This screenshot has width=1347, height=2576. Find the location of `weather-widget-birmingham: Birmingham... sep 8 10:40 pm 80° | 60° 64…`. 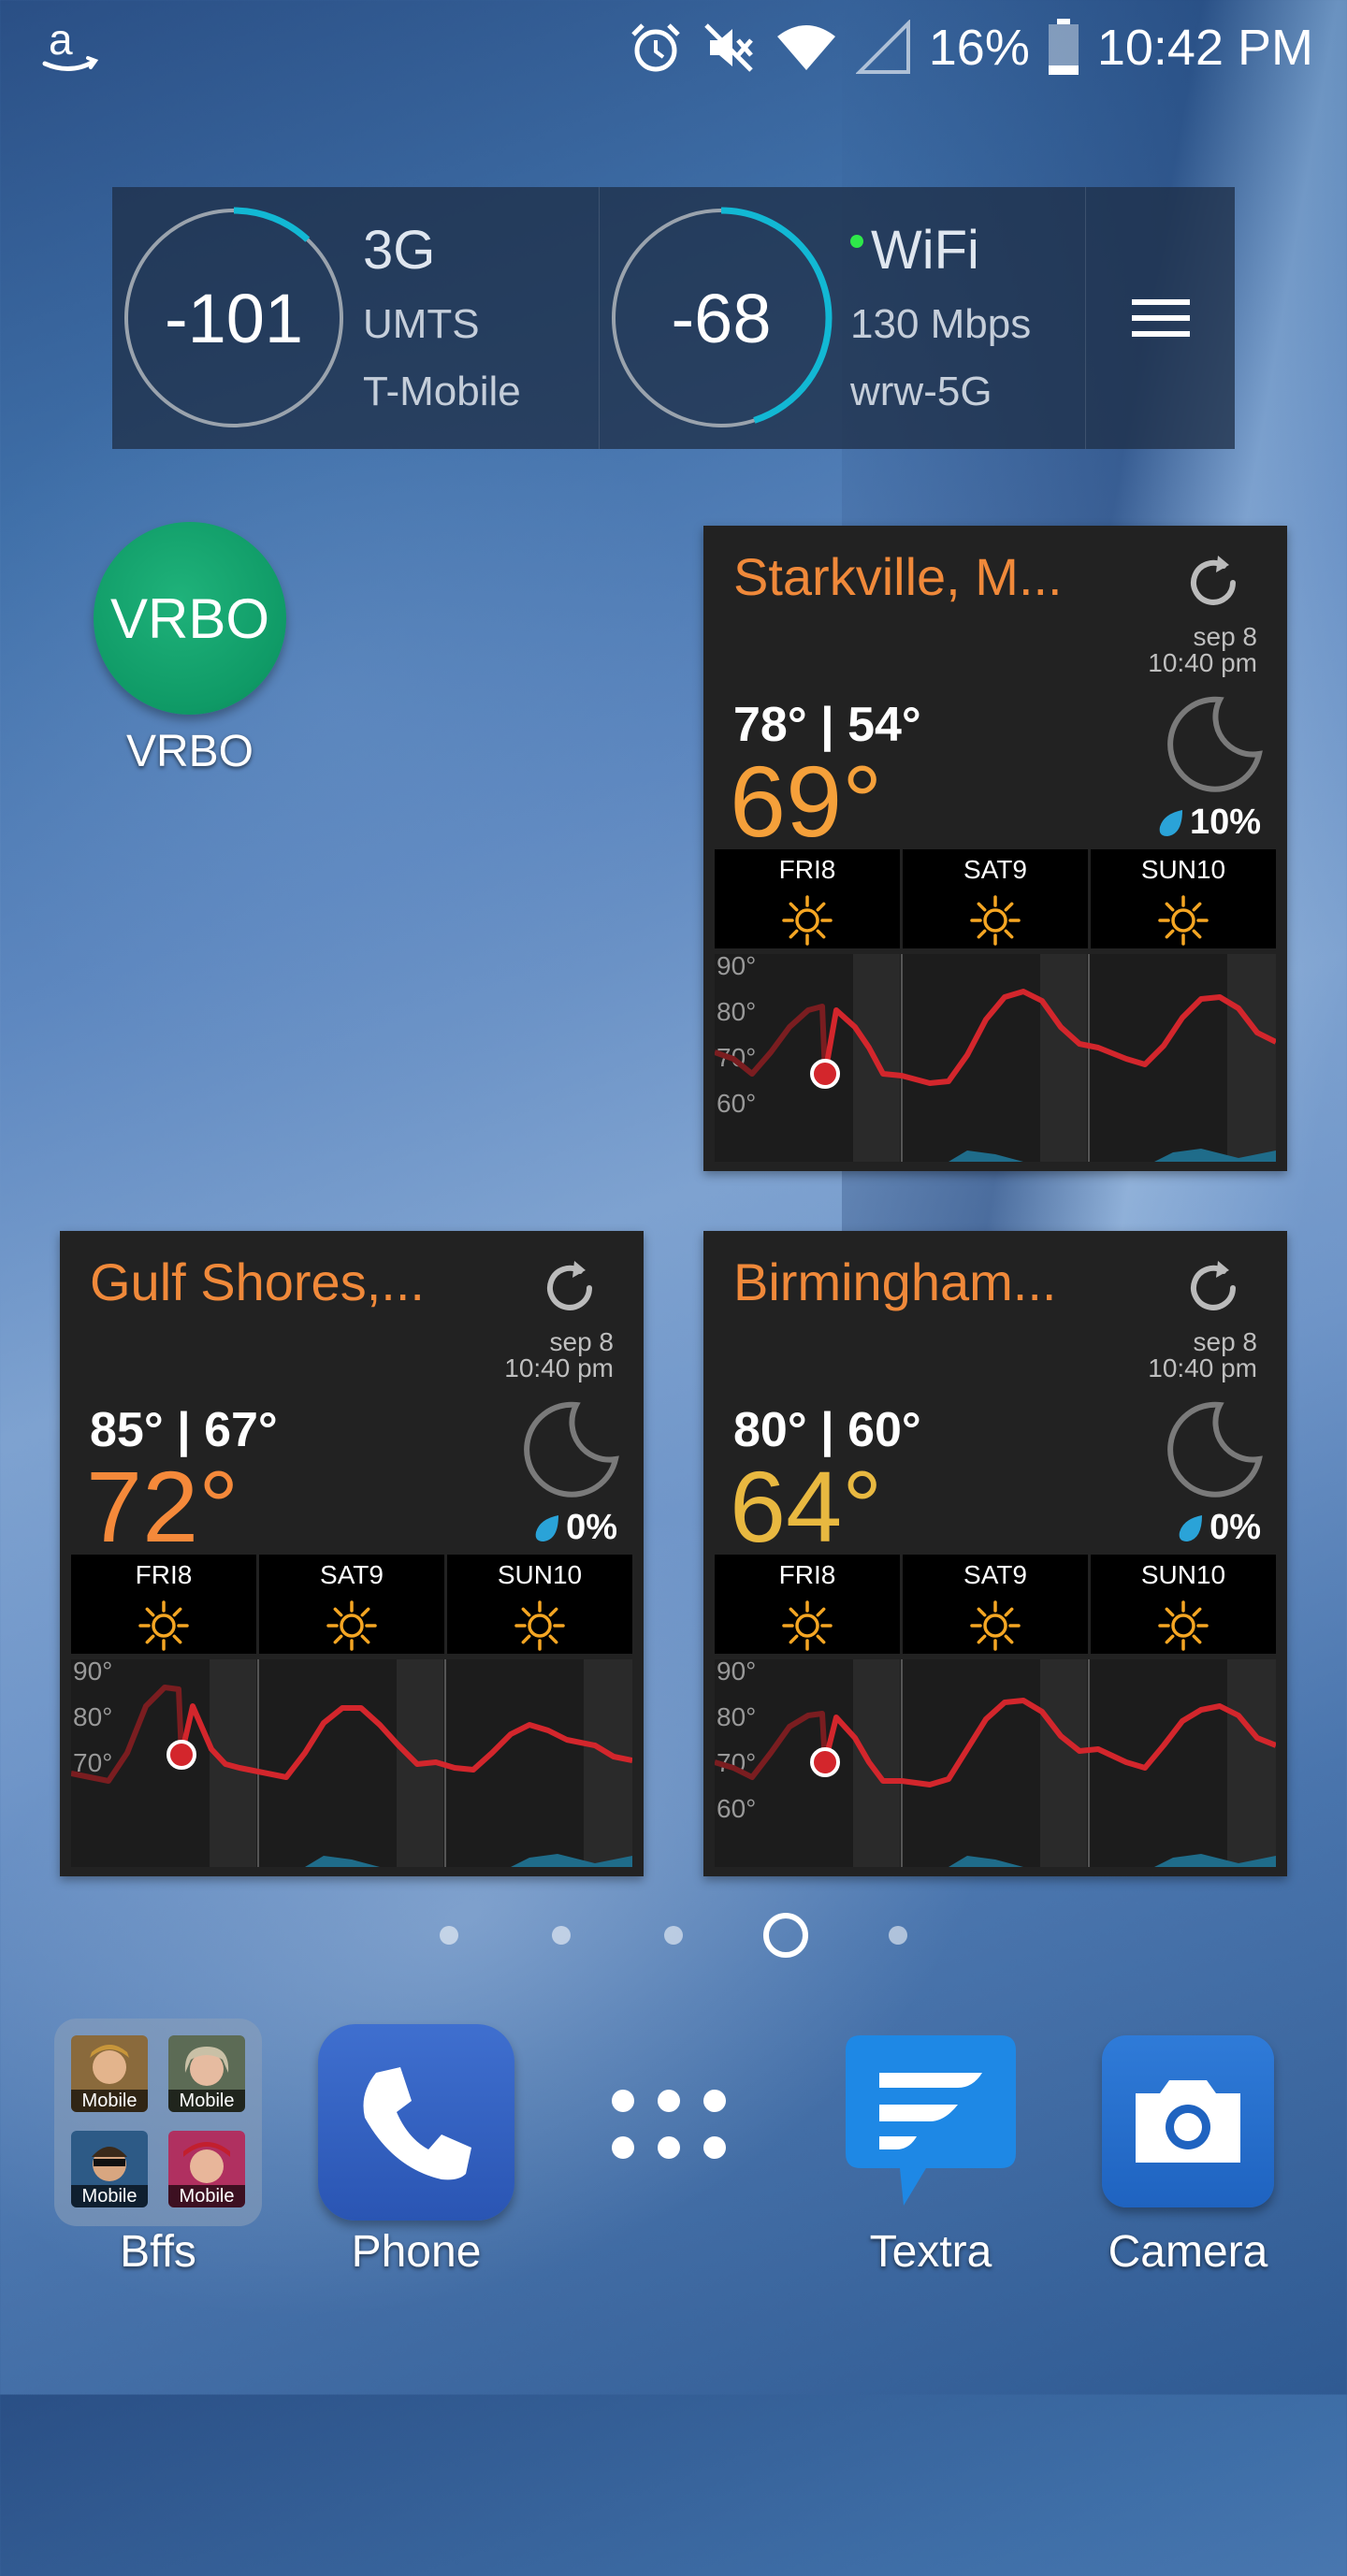

weather-widget-birmingham: Birmingham... sep 8 10:40 pm 80° | 60° 64… is located at coordinates (995, 1553).